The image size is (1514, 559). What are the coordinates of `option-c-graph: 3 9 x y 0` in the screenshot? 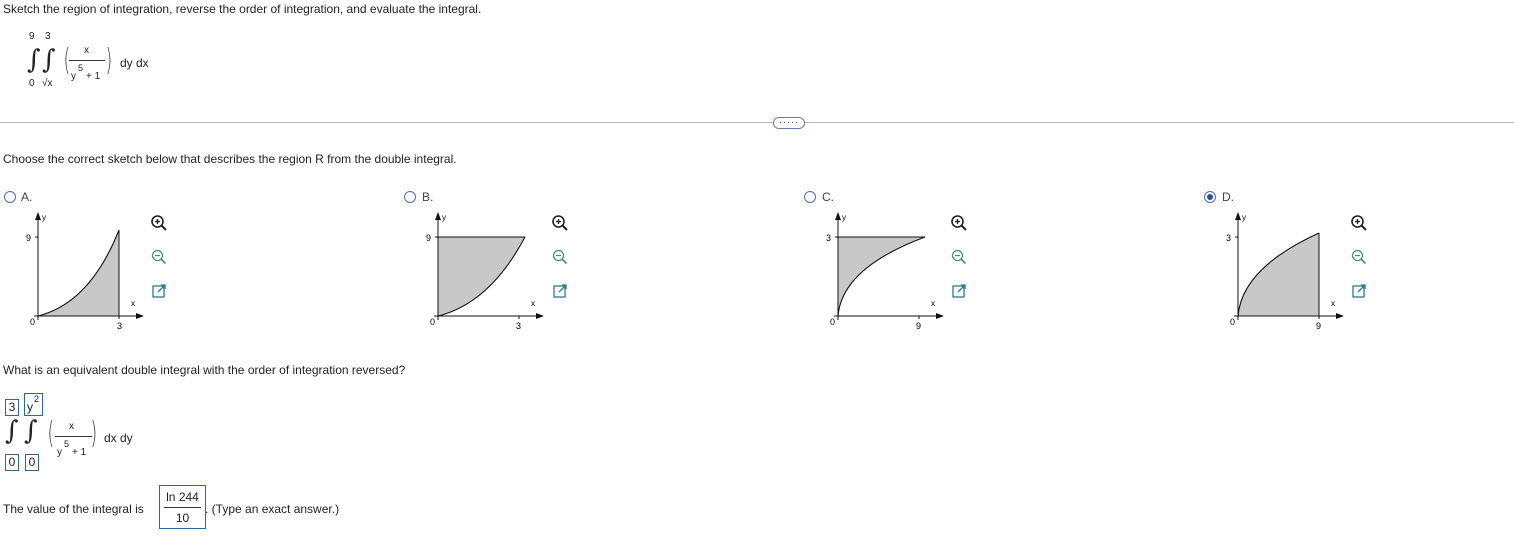 It's located at (885, 271).